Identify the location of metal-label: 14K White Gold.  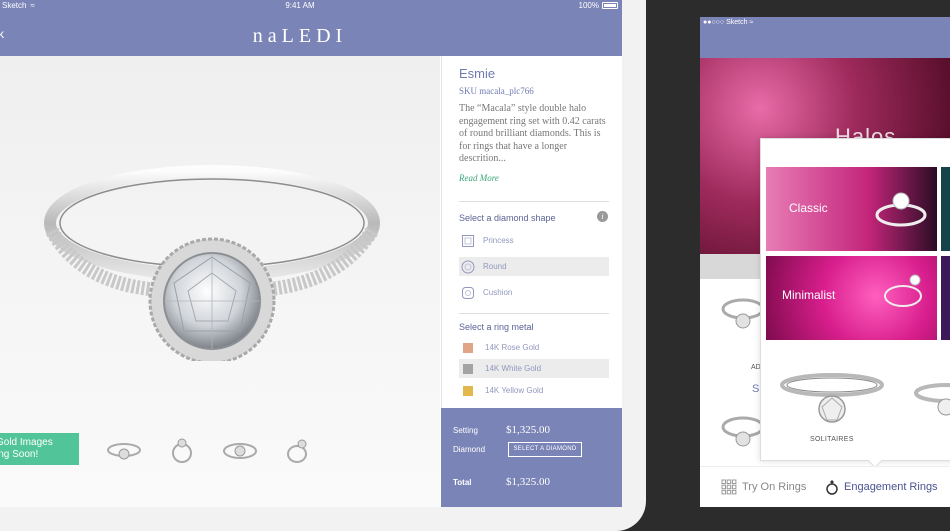
(513, 368).